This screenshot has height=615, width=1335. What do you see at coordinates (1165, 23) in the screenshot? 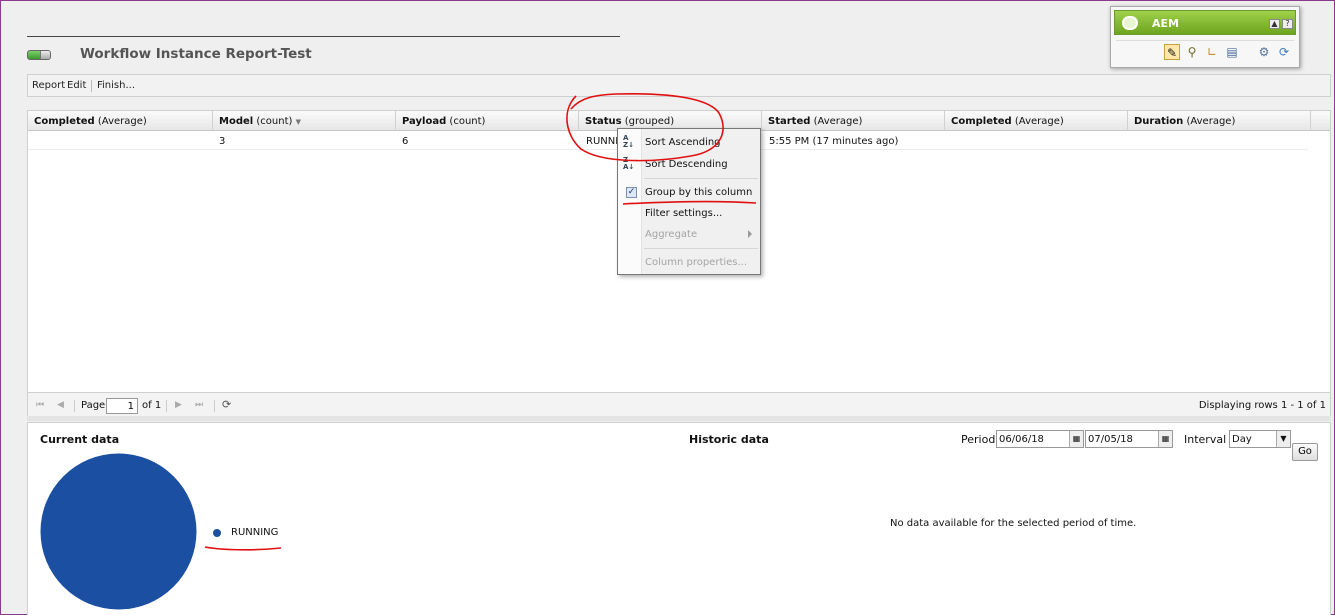
I see `sidekick-title: AEM` at bounding box center [1165, 23].